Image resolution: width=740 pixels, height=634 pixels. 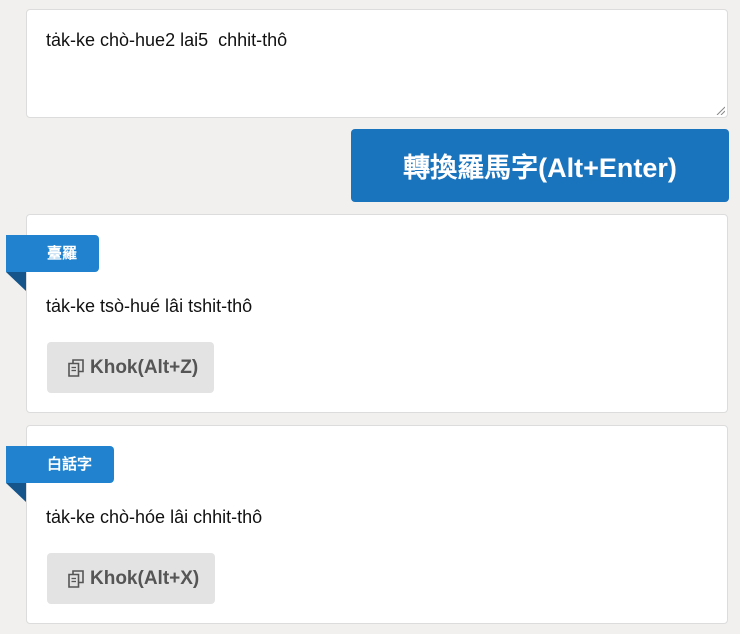 I want to click on convert-button: 轉換羅馬字(Alt+Enter), so click(x=540, y=165).